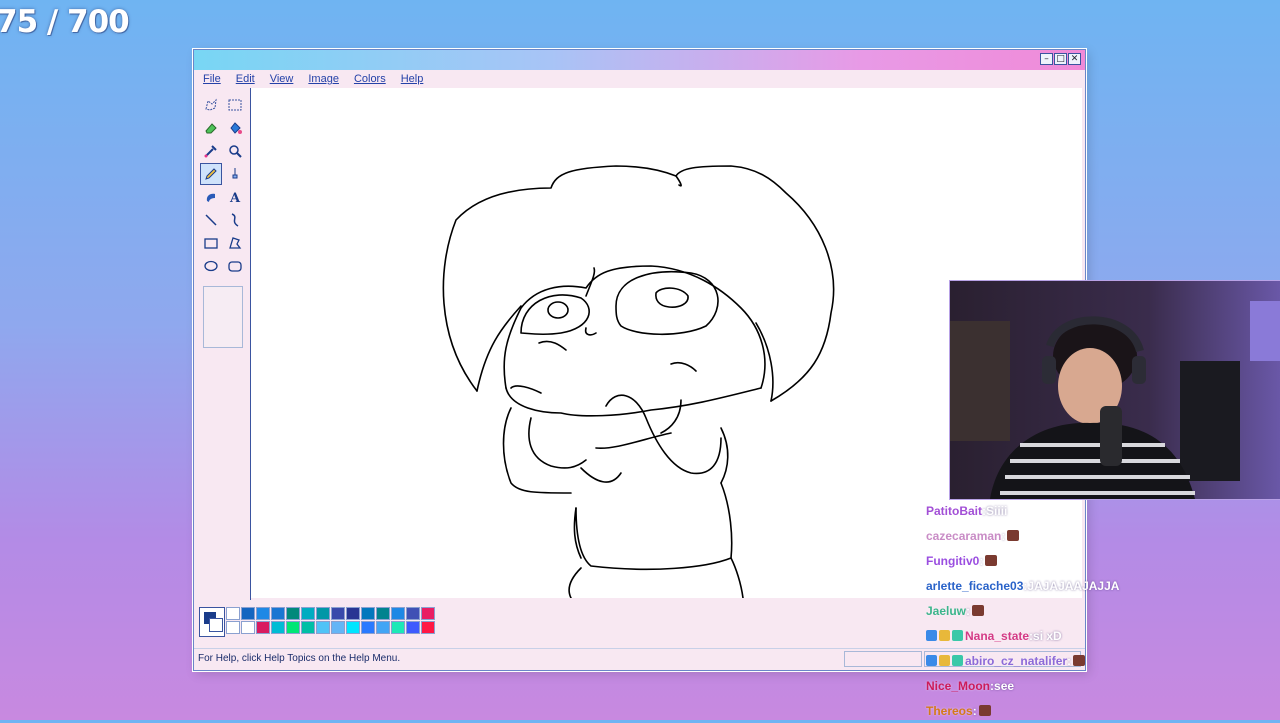  Describe the element at coordinates (1060, 59) in the screenshot. I see `maximize-icon: □` at that location.